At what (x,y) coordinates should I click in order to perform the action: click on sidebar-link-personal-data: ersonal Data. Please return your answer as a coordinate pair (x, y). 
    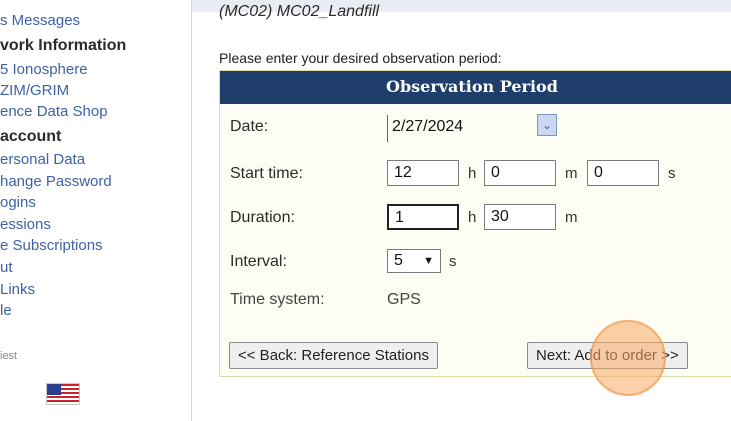
    Looking at the image, I should click on (42, 160).